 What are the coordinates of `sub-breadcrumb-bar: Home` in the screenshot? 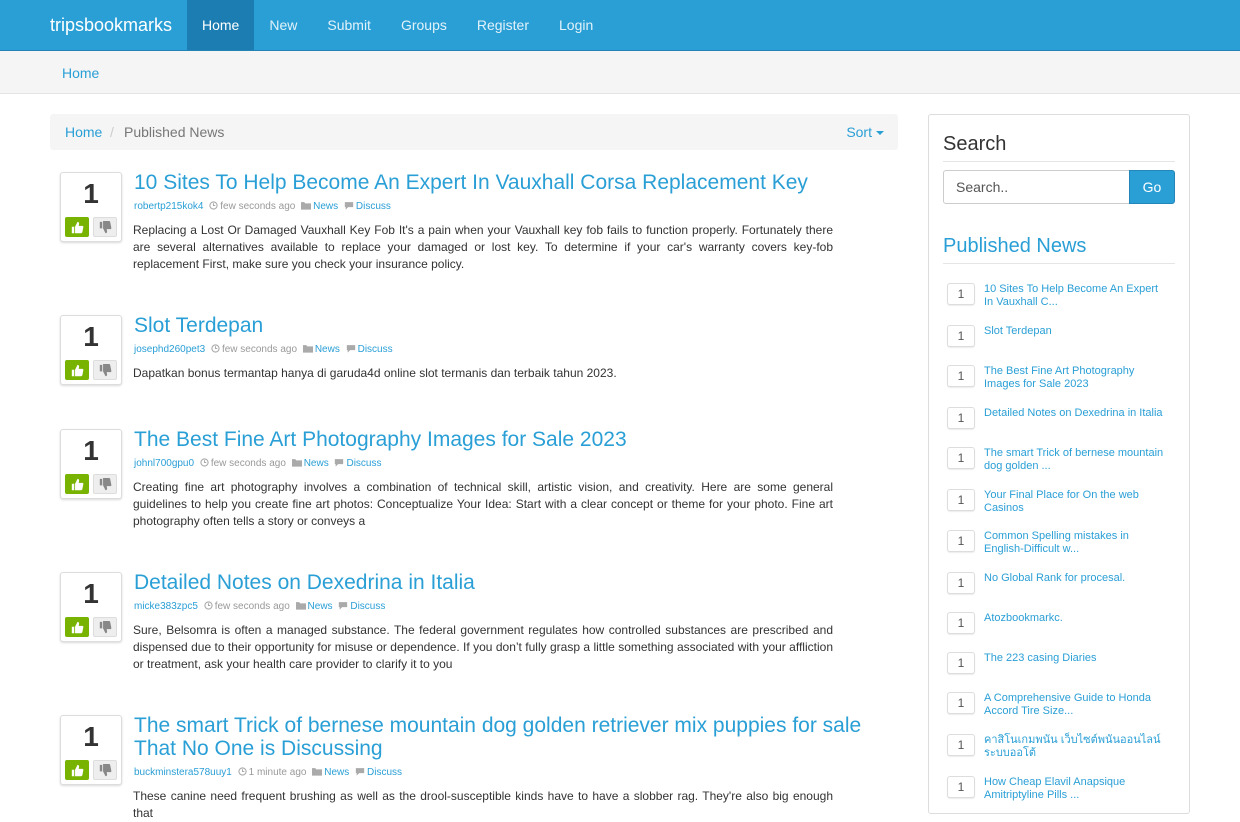 It's located at (620, 72).